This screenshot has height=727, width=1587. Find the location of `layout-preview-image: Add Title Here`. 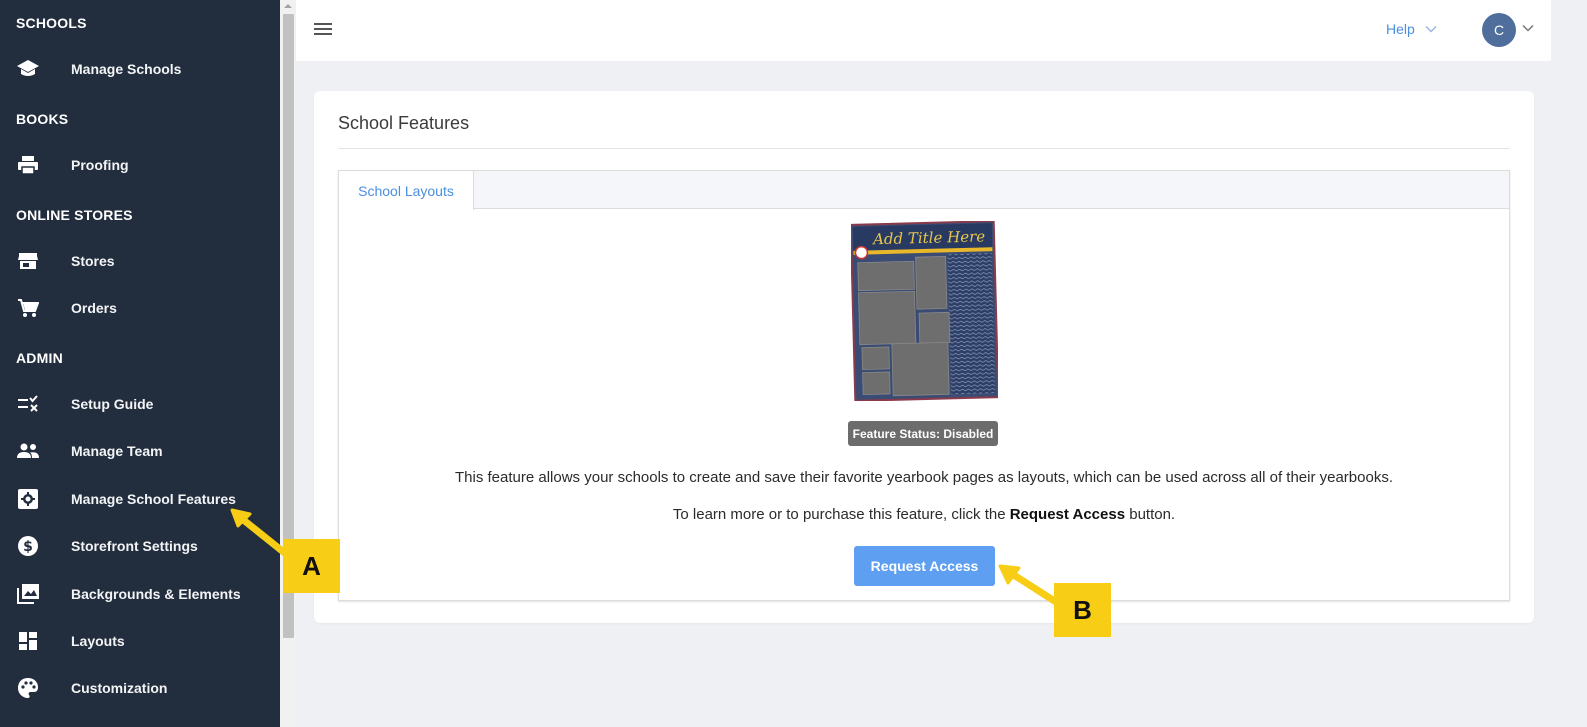

layout-preview-image: Add Title Here is located at coordinates (924, 311).